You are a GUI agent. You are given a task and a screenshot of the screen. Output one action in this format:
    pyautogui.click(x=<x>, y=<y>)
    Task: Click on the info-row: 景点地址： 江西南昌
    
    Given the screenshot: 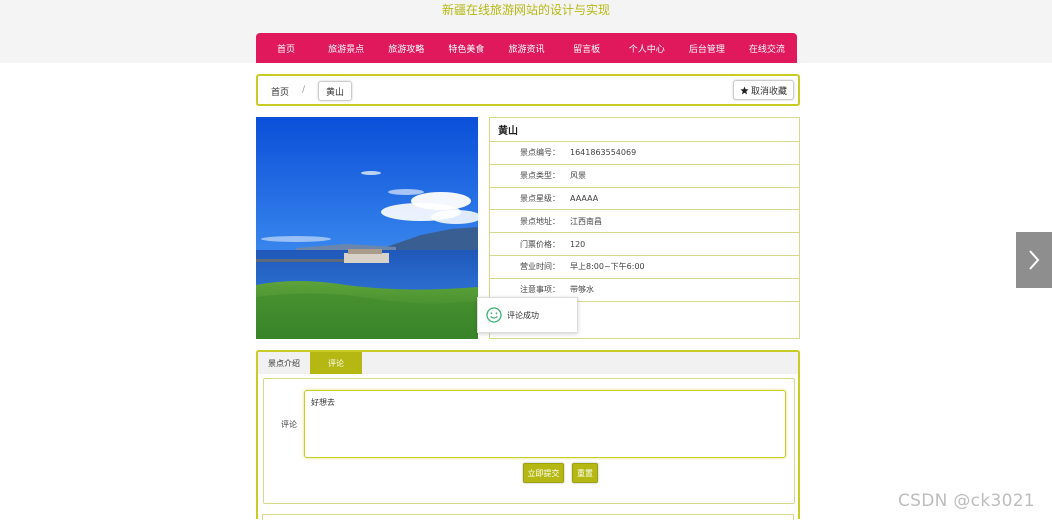 What is the action you would take?
    pyautogui.click(x=644, y=222)
    